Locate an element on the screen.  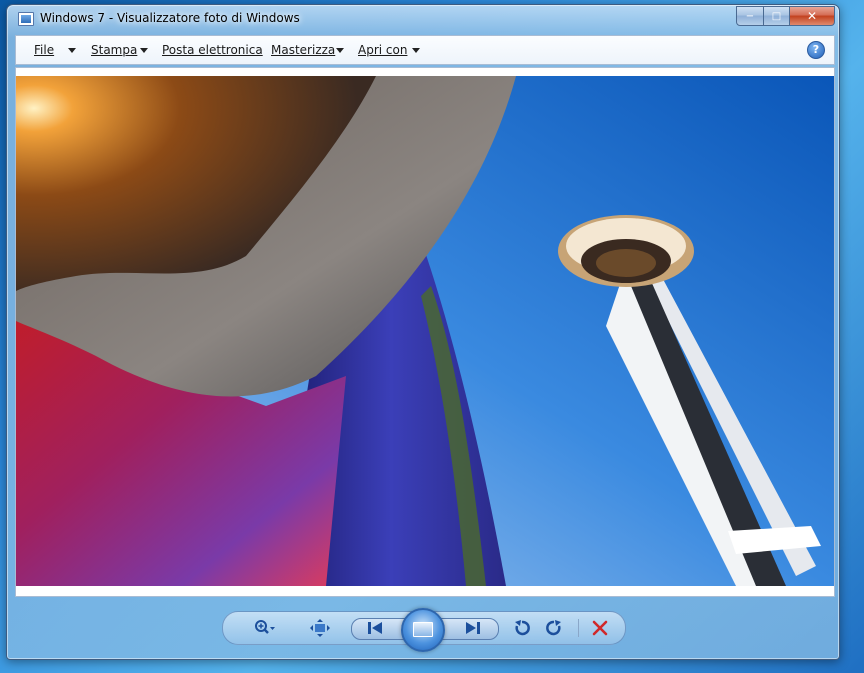
maximize-button: □ is located at coordinates (777, 16).